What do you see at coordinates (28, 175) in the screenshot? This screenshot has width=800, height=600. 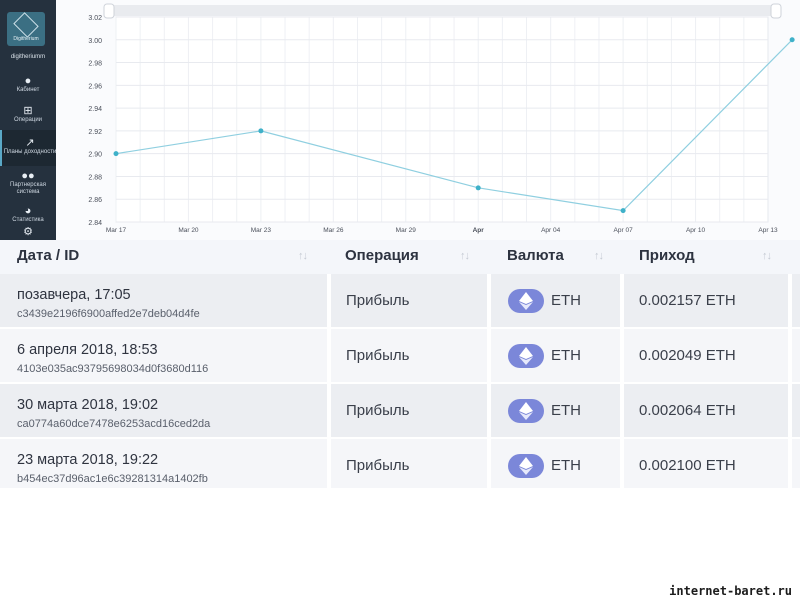 I see `users-icon: ●●` at bounding box center [28, 175].